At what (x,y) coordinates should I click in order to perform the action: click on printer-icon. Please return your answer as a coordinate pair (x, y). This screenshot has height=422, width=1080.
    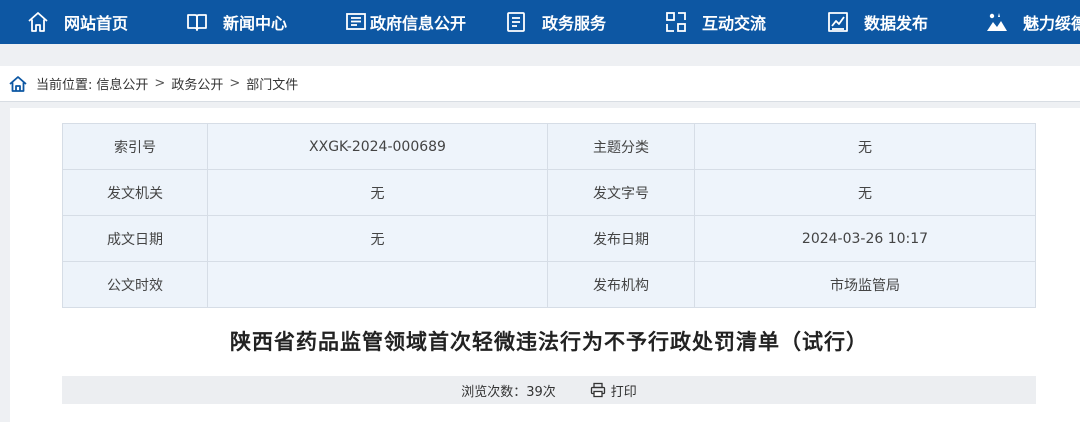
    Looking at the image, I should click on (598, 390).